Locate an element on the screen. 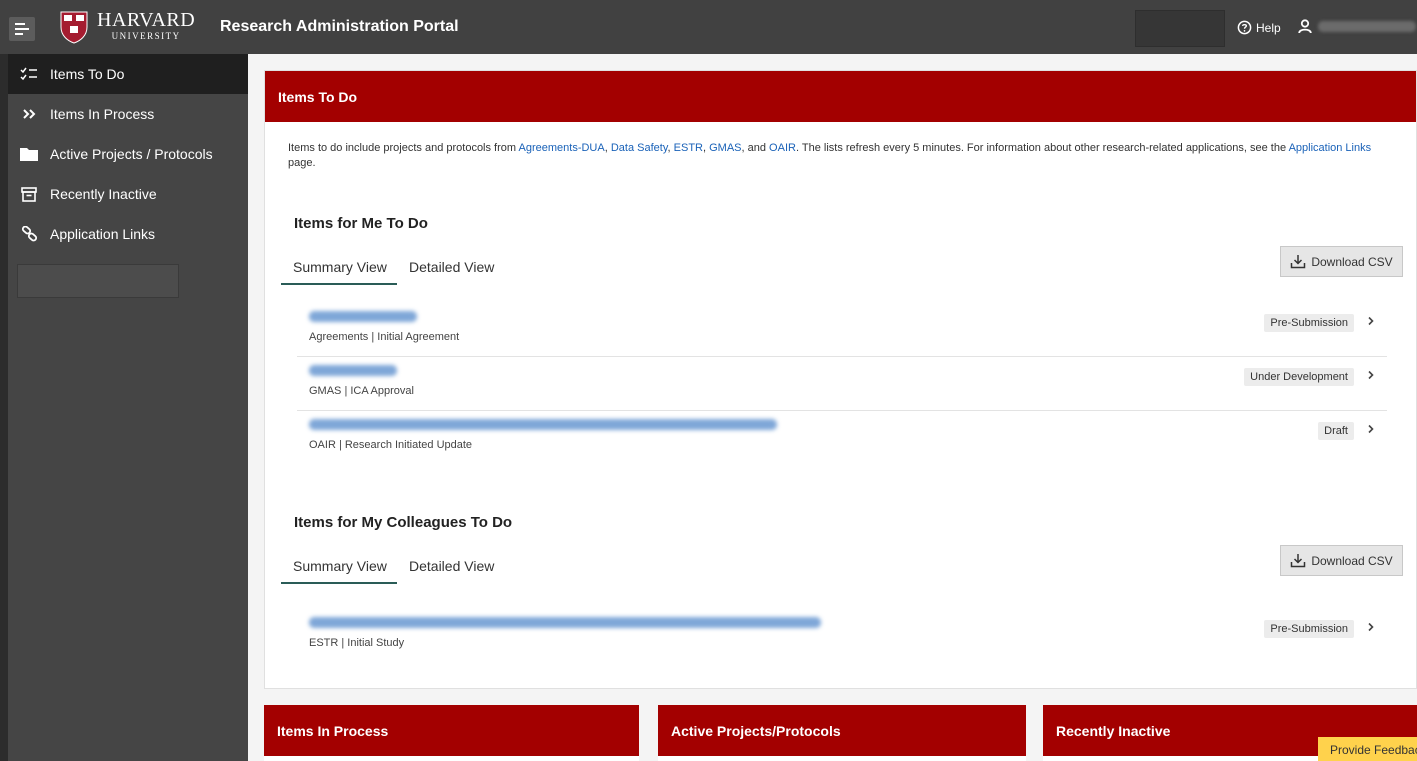 This screenshot has width=1417, height=761. gmas-link: GMAS is located at coordinates (725, 148).